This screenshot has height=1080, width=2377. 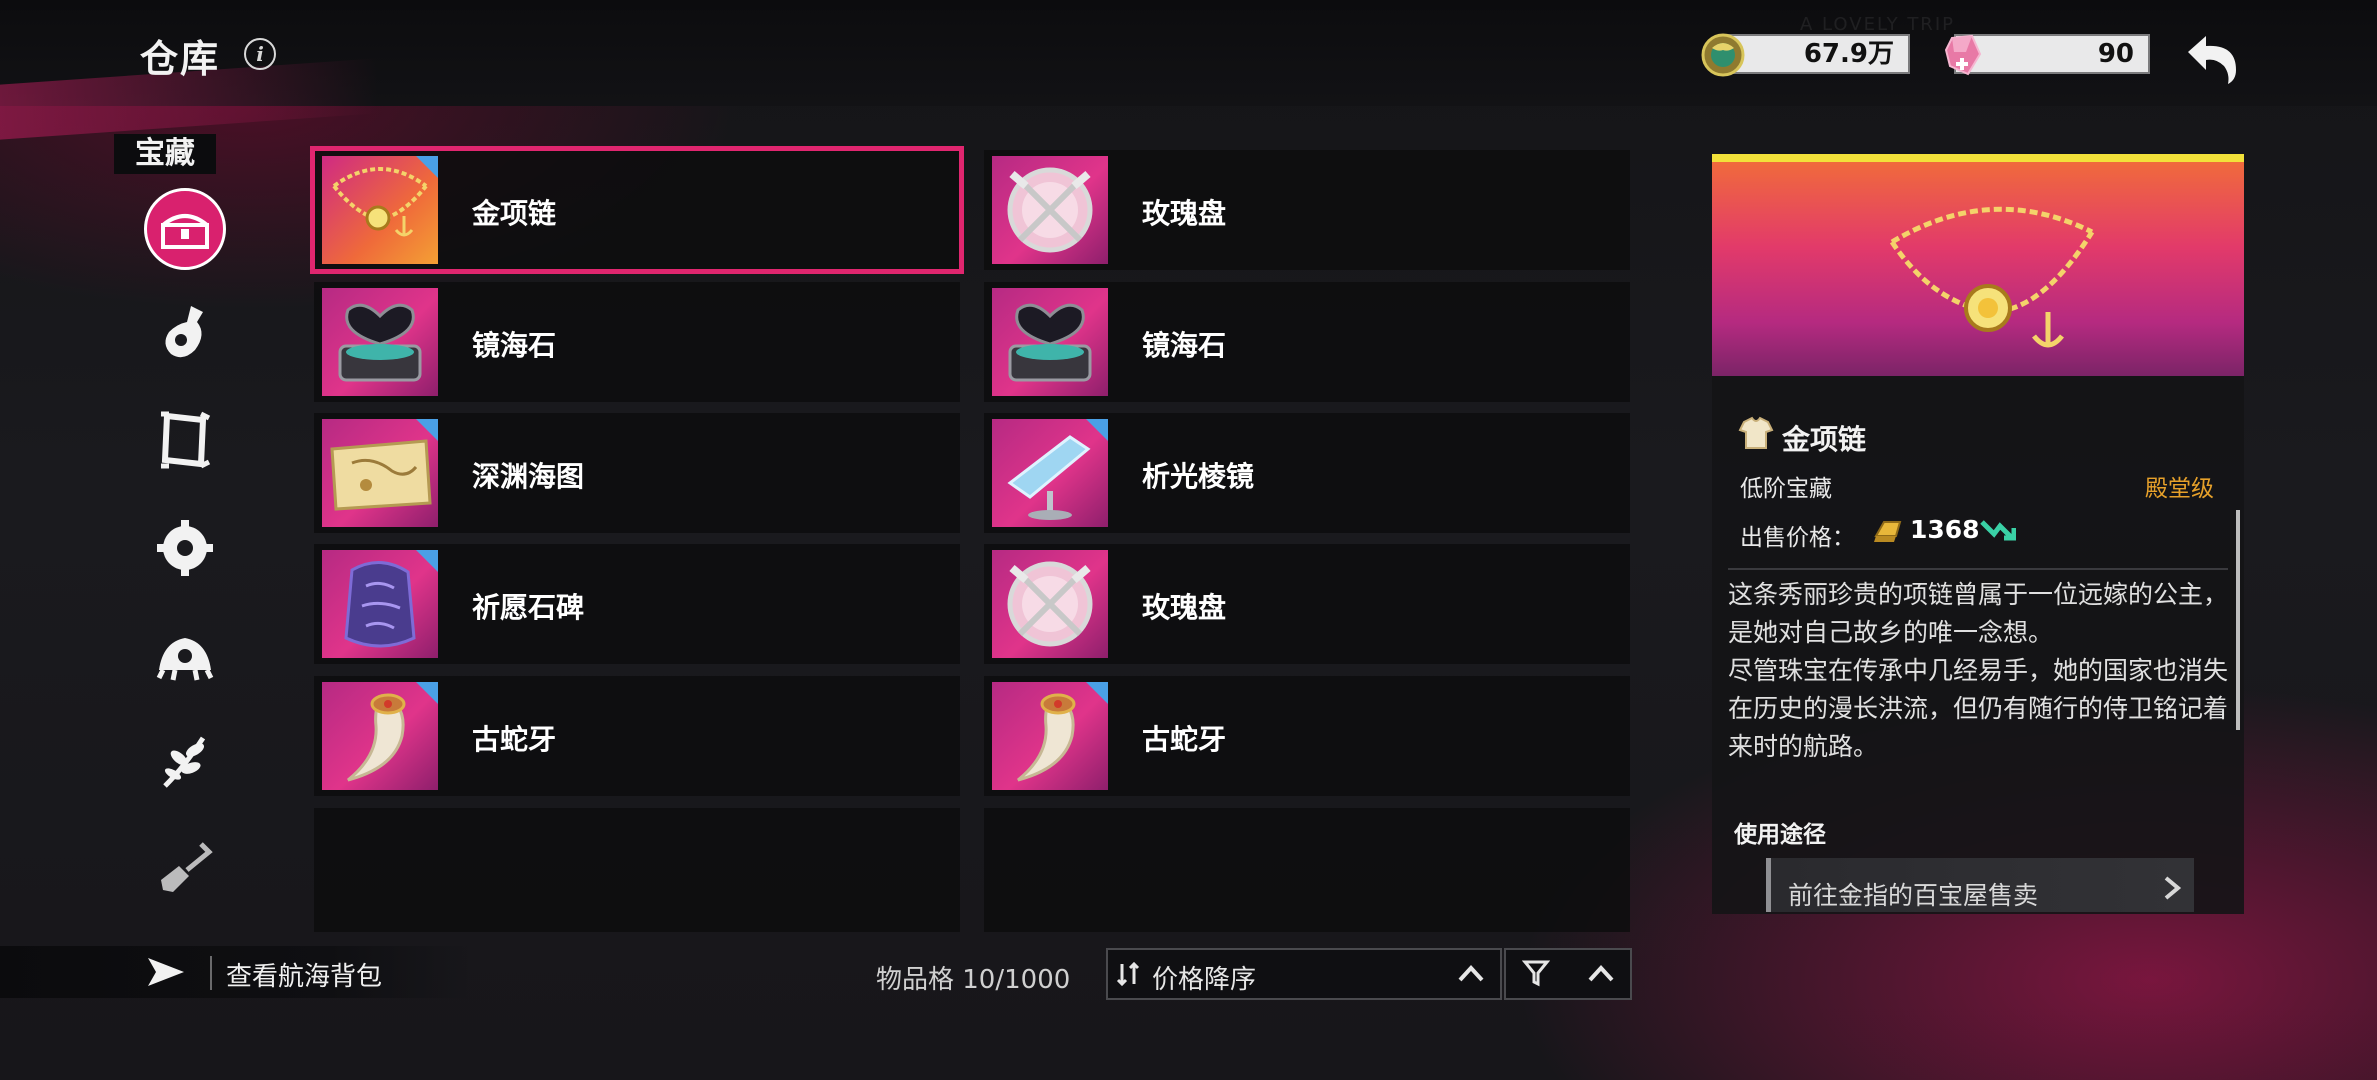 I want to click on usage-title: 使用途径, so click(x=1780, y=835).